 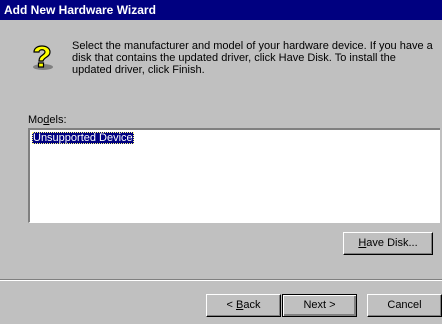 I want to click on separator, so click(x=221, y=280).